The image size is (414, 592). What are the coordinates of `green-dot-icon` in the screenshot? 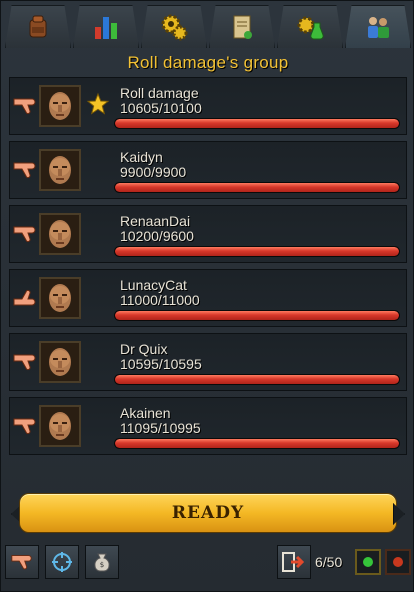 It's located at (368, 562).